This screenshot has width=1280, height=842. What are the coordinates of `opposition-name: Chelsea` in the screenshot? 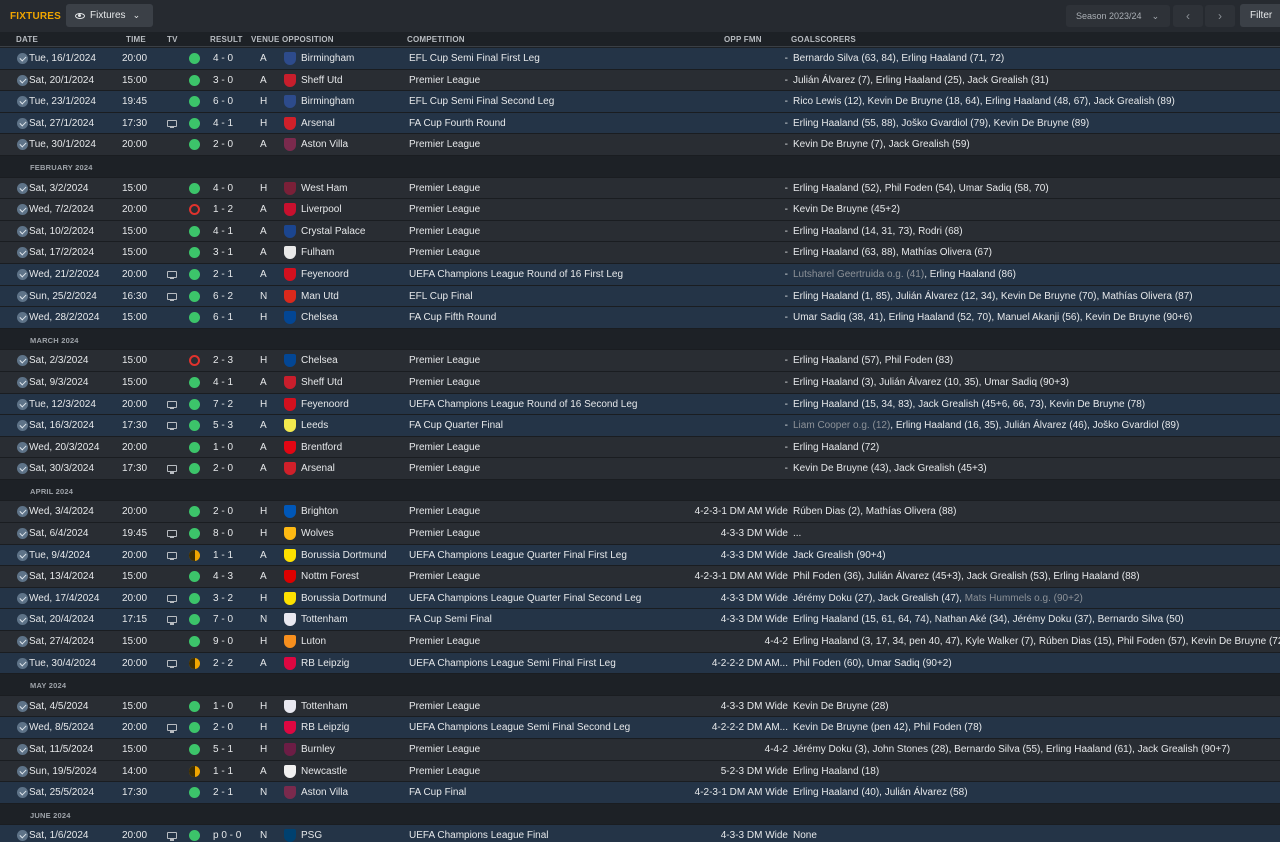 It's located at (319, 317).